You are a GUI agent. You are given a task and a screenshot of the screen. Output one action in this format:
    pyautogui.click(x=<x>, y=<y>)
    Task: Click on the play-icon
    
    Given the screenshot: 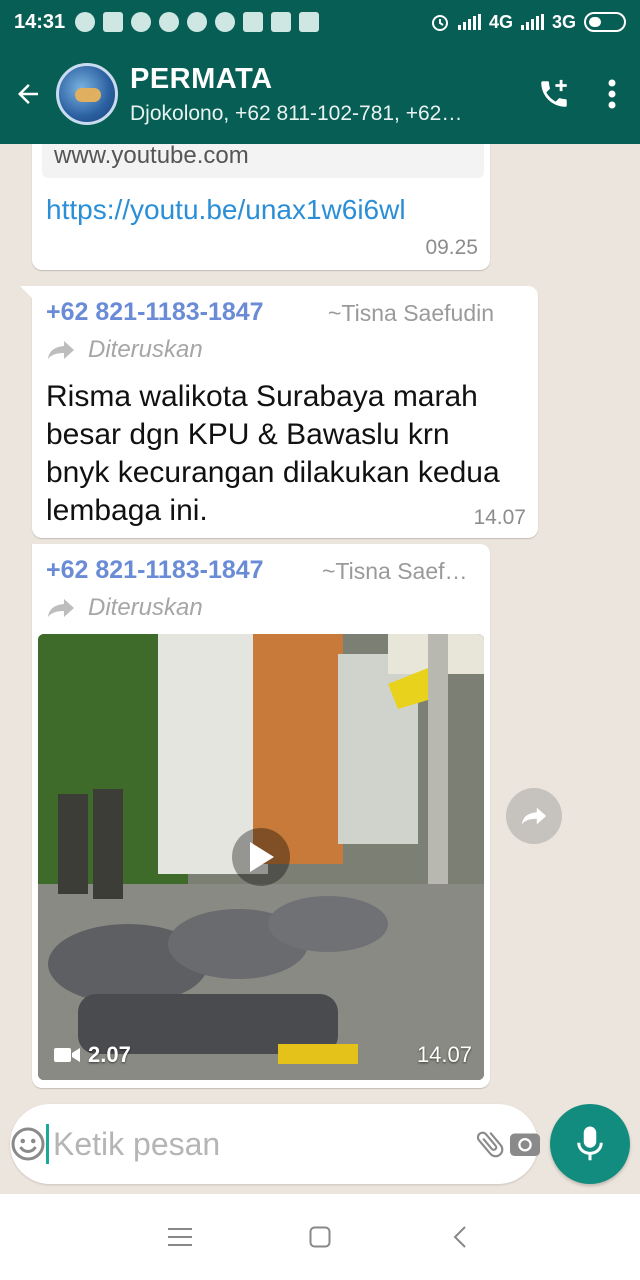 What is the action you would take?
    pyautogui.click(x=262, y=857)
    